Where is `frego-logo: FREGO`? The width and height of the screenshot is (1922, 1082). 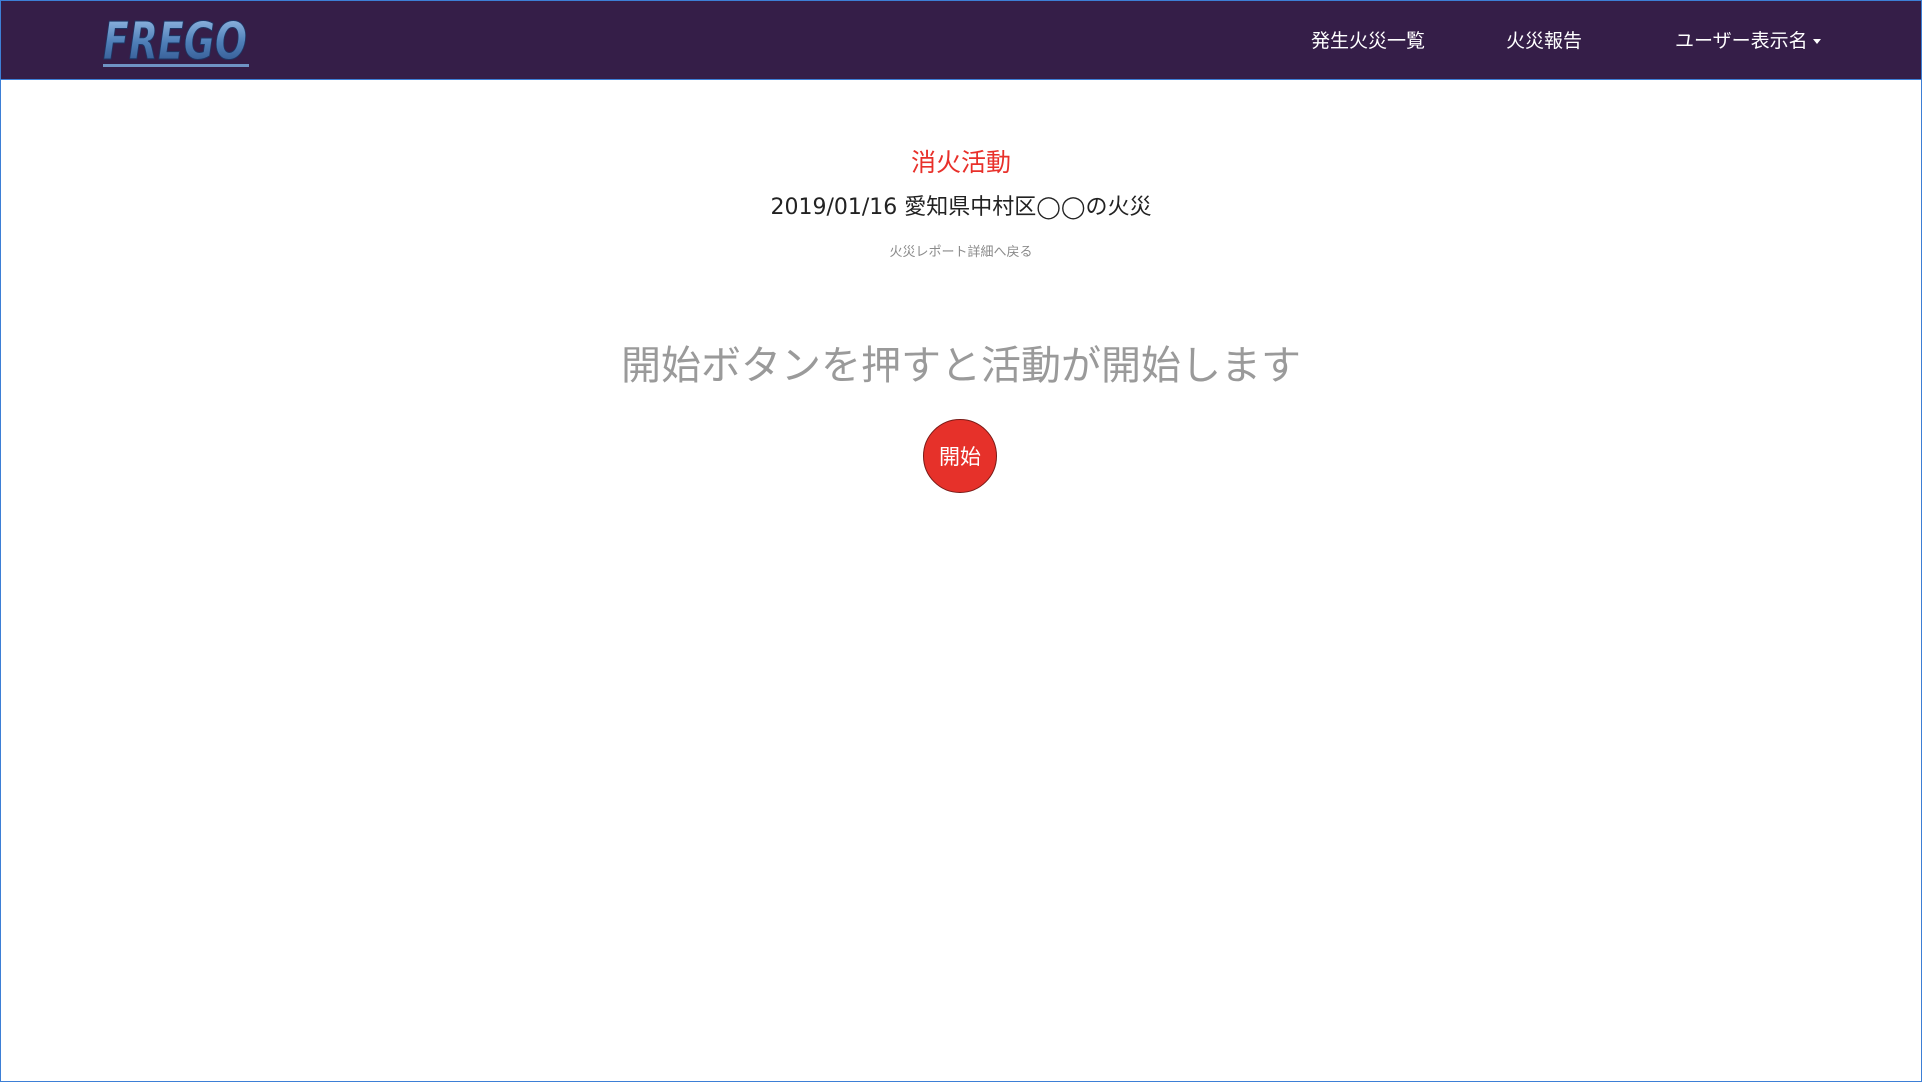
frego-logo: FREGO is located at coordinates (177, 40).